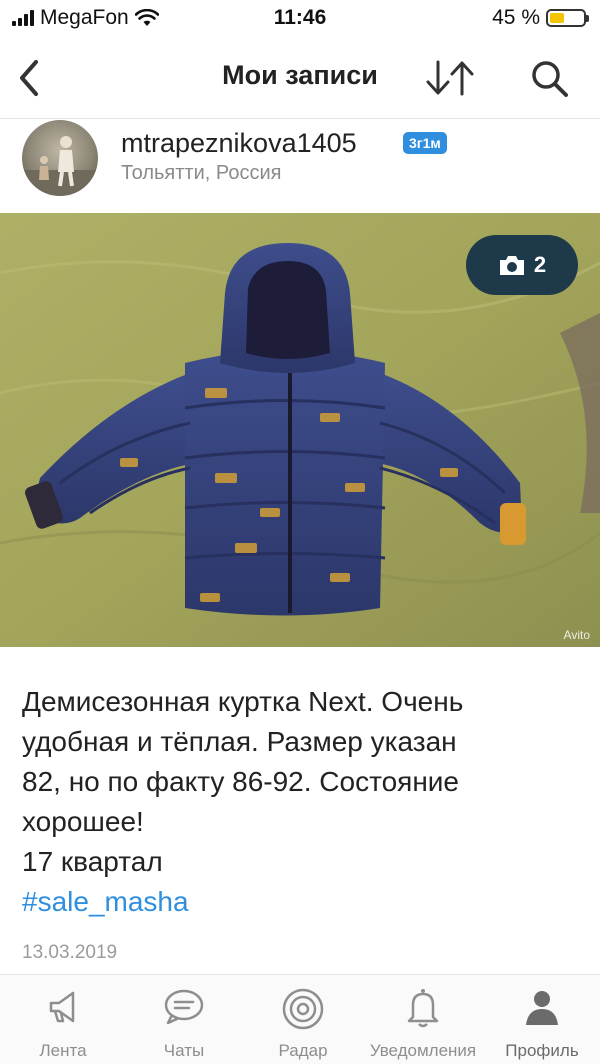  I want to click on tab-radar: Радар, so click(303, 1019).